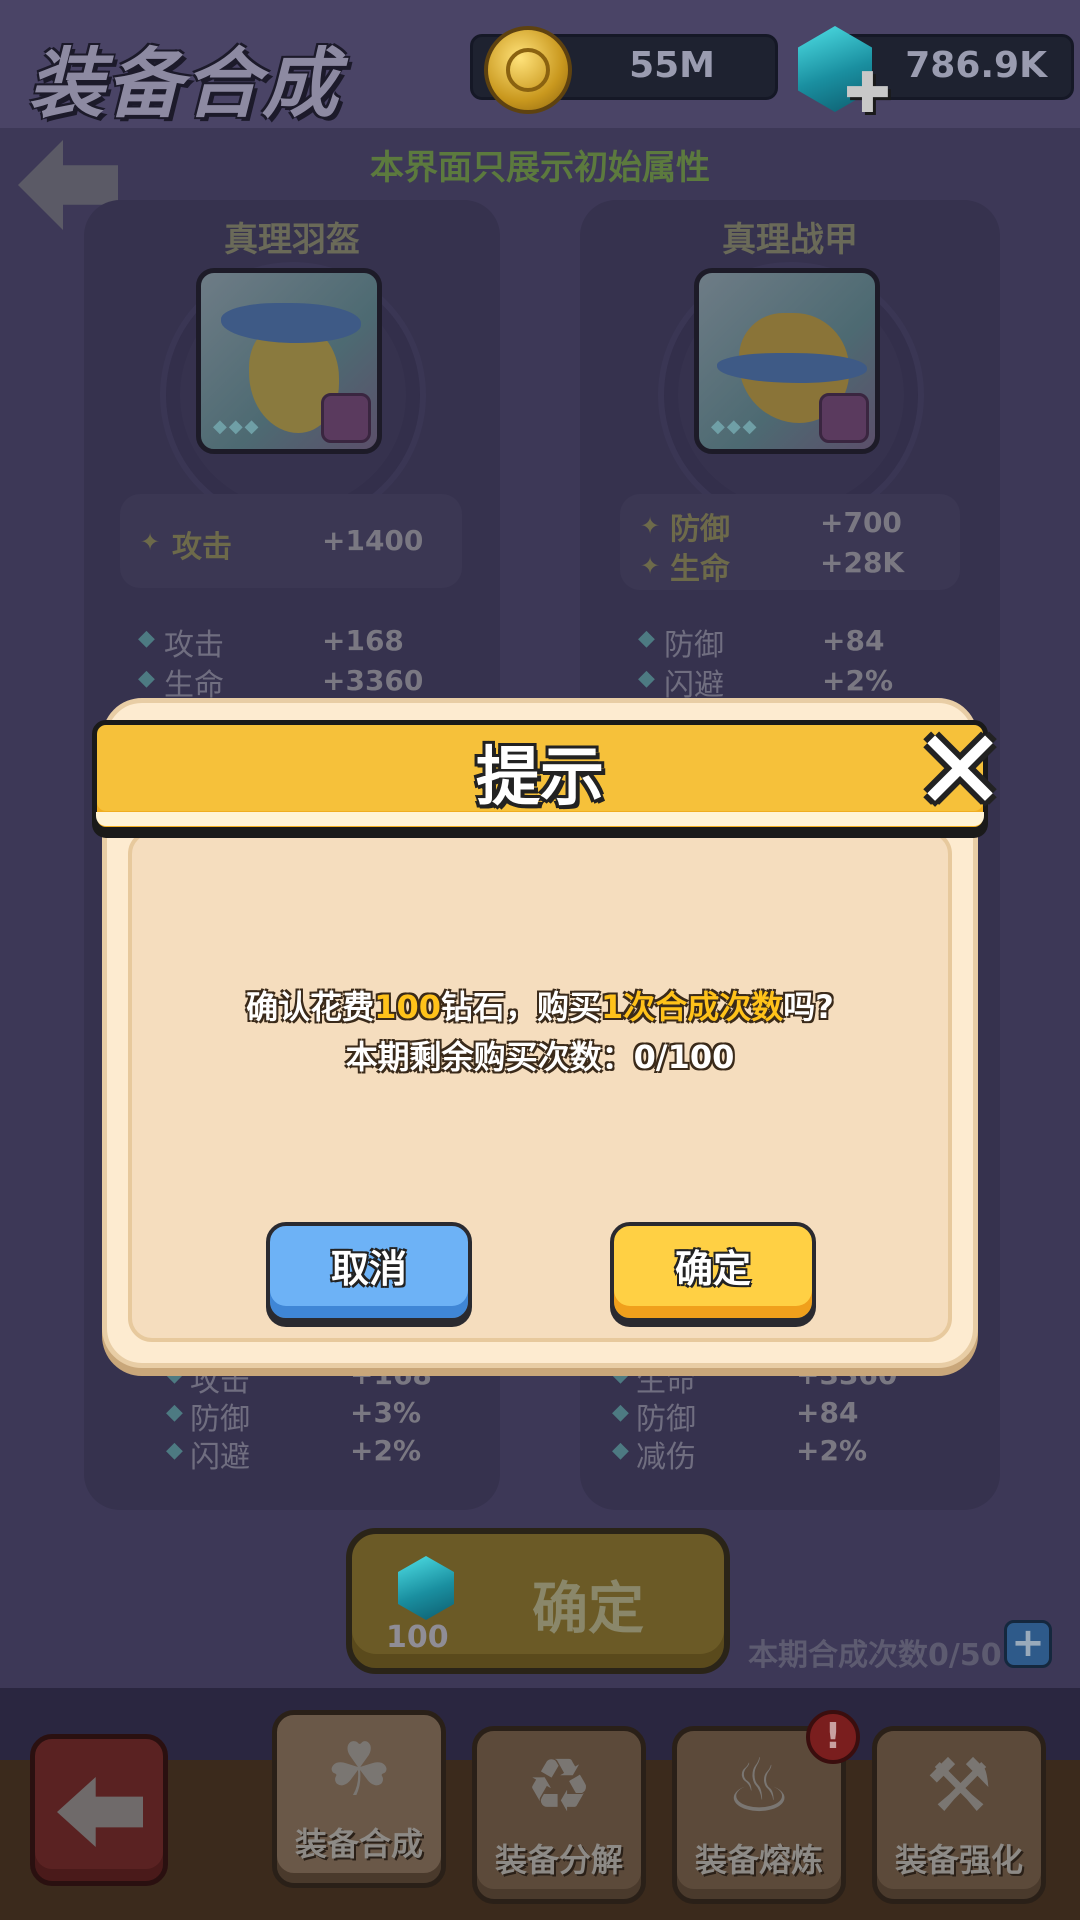  What do you see at coordinates (369, 1272) in the screenshot?
I see `cancel-button: 取消` at bounding box center [369, 1272].